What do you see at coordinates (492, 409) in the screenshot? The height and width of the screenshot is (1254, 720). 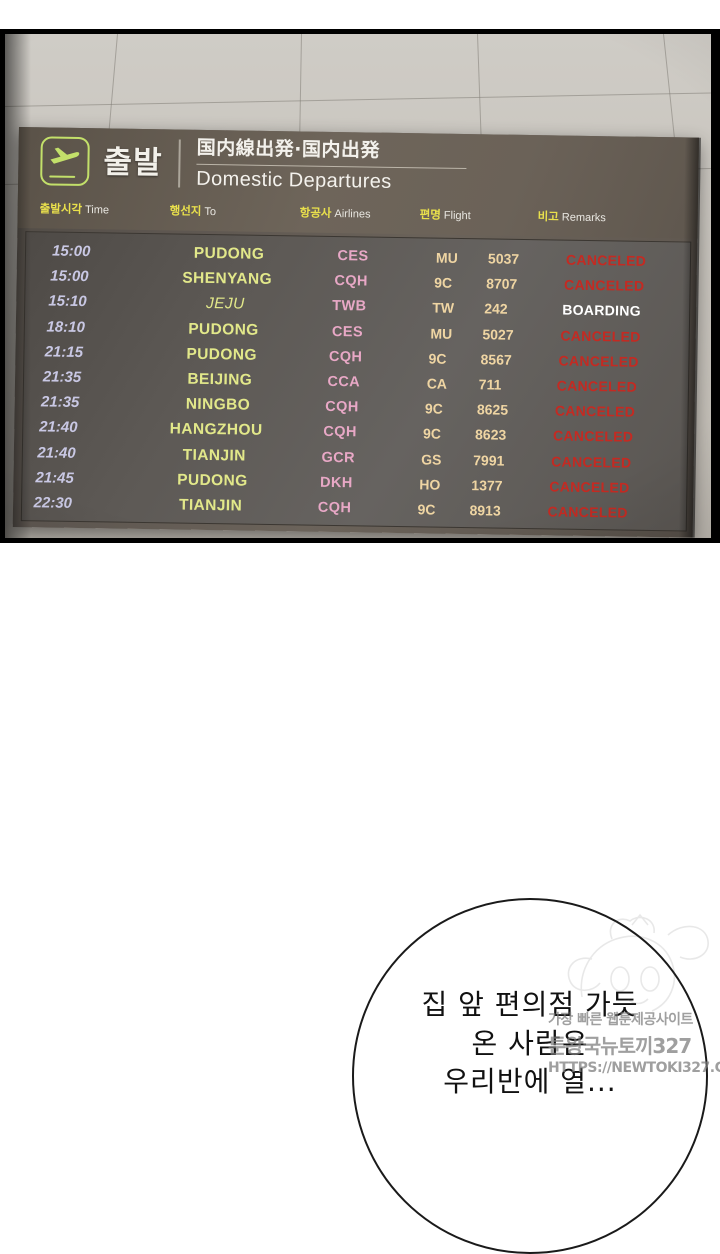 I see `flight-number: 8625` at bounding box center [492, 409].